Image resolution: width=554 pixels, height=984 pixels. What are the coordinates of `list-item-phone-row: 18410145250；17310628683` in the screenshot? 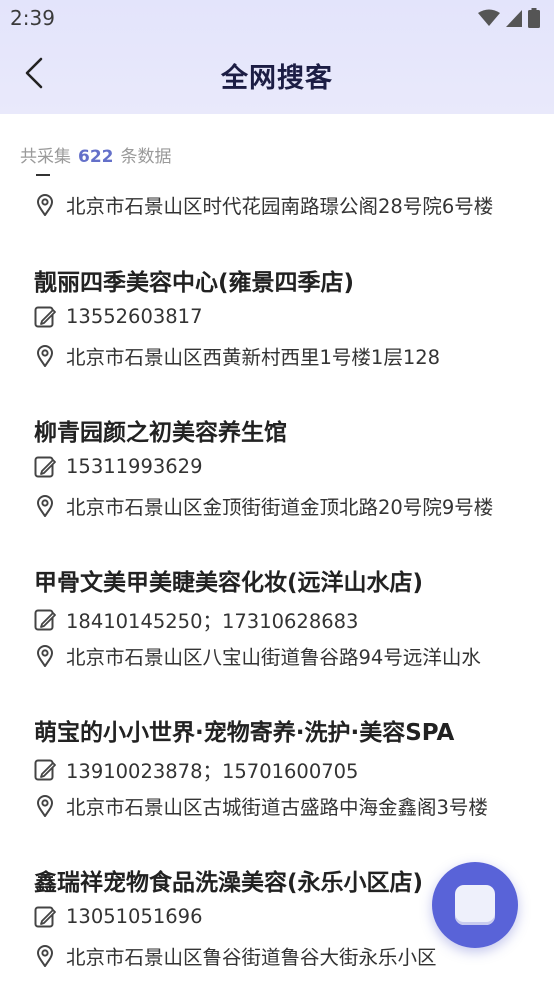 It's located at (196, 619).